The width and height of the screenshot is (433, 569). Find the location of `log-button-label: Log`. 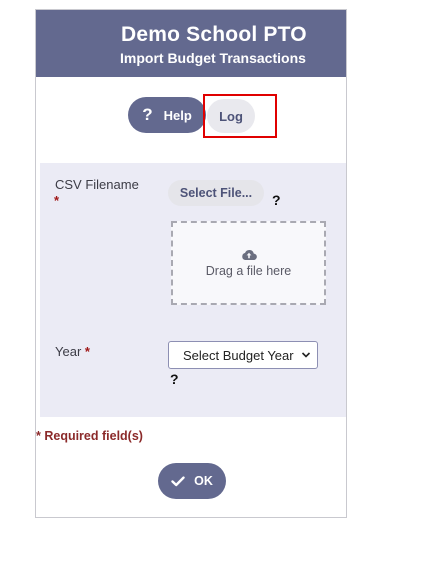

log-button-label: Log is located at coordinates (231, 116).